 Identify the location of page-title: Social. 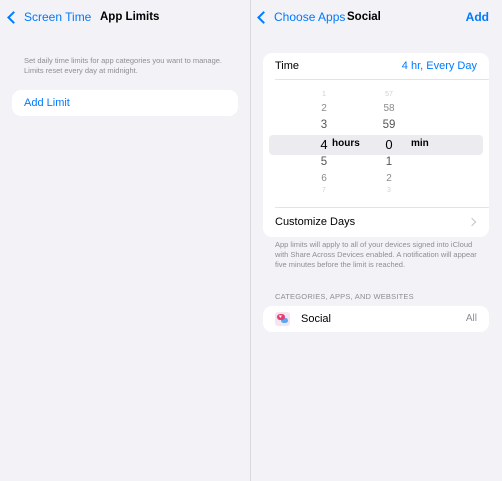
(364, 17).